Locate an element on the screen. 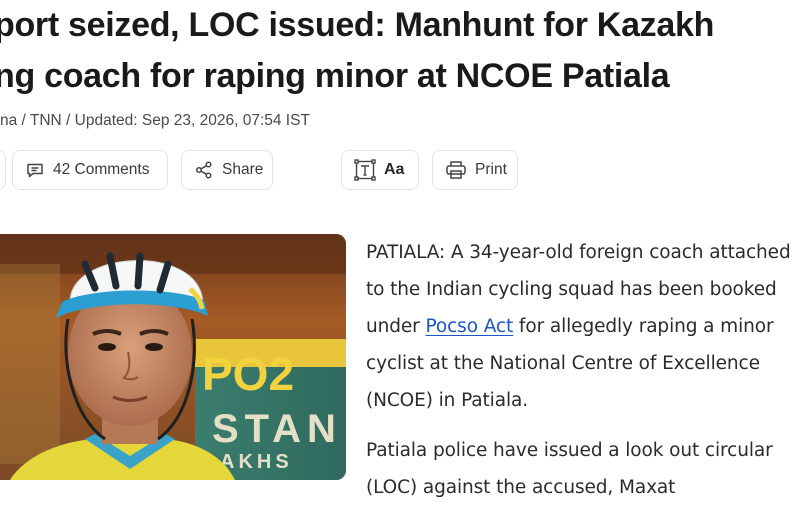  text-size-icon is located at coordinates (365, 170).